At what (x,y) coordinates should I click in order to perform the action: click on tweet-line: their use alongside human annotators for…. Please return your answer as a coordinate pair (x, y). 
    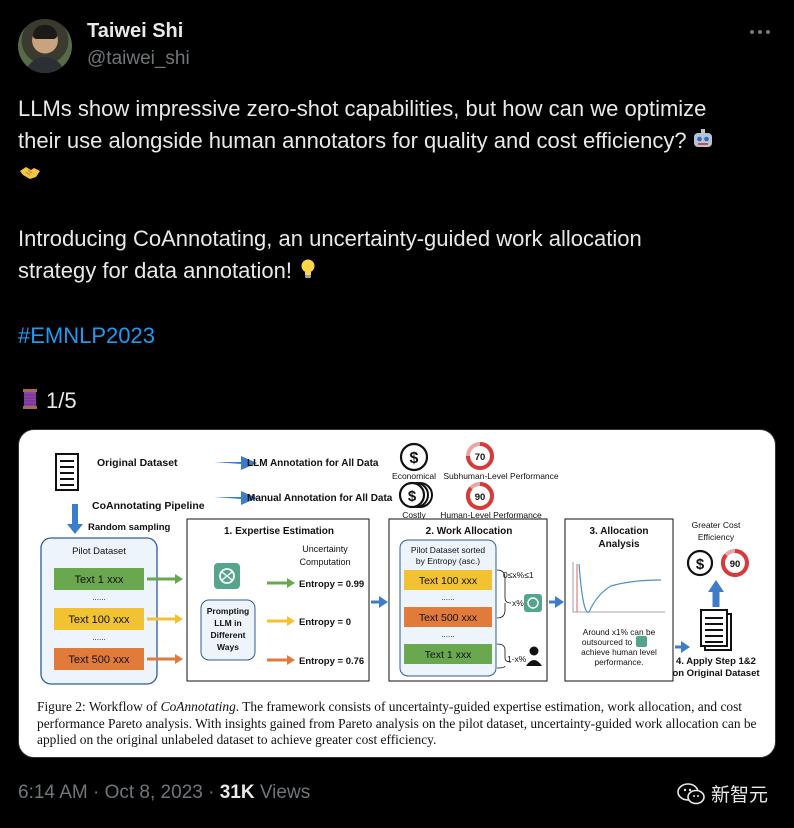
    Looking at the image, I should click on (398, 141).